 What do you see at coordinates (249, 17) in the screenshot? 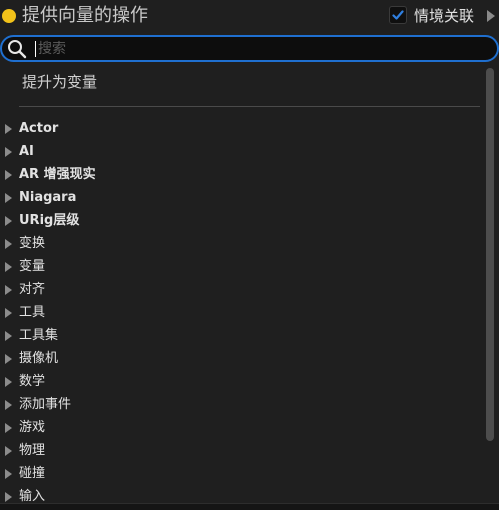
I see `menu-header: 提供向量的操作 情境关联` at bounding box center [249, 17].